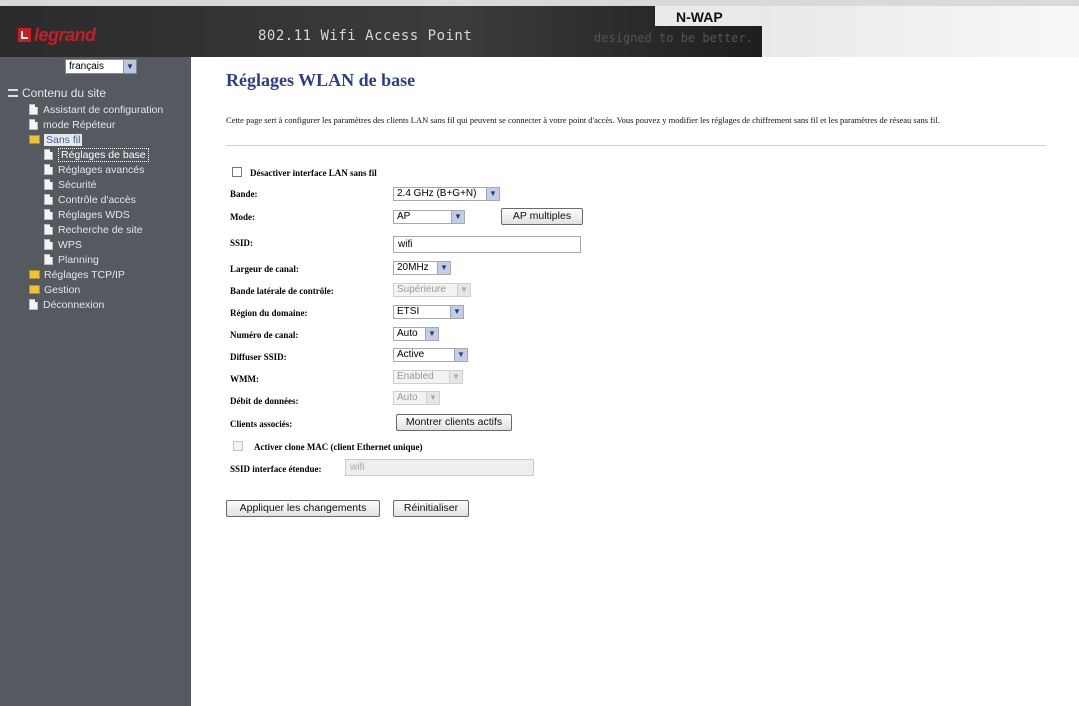  What do you see at coordinates (74, 304) in the screenshot?
I see `sidebar-item-label: Déconnexion` at bounding box center [74, 304].